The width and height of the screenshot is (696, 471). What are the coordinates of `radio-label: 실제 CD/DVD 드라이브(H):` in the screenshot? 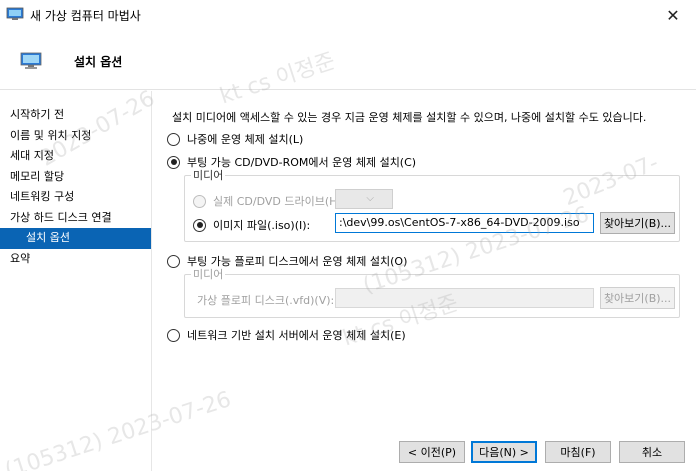 It's located at (279, 201).